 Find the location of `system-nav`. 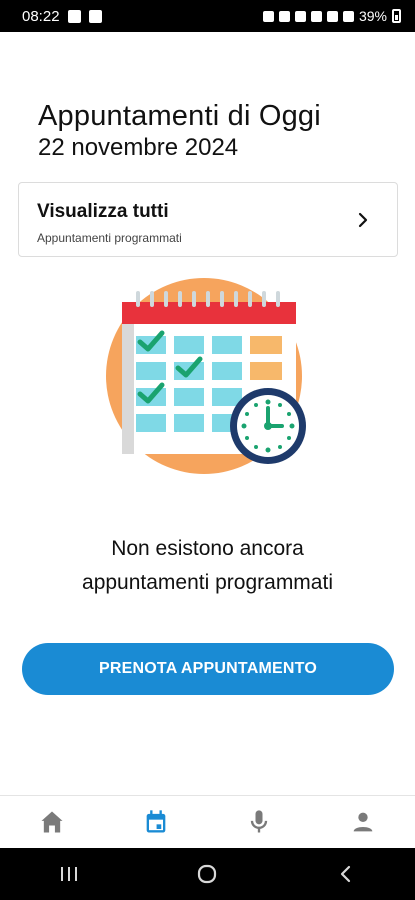

system-nav is located at coordinates (207, 874).